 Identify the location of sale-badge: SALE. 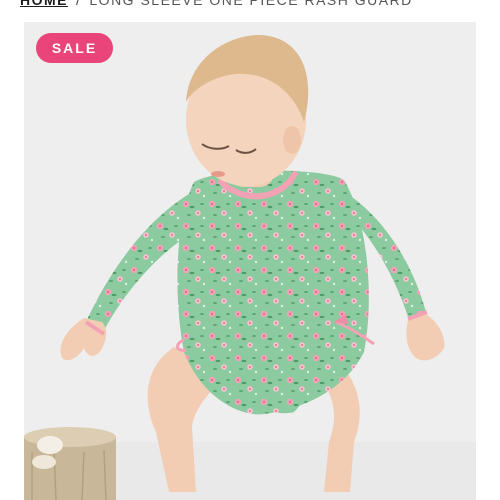
(74, 48).